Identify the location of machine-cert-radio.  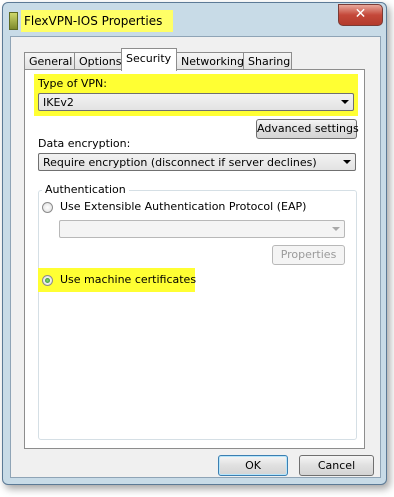
(47, 280).